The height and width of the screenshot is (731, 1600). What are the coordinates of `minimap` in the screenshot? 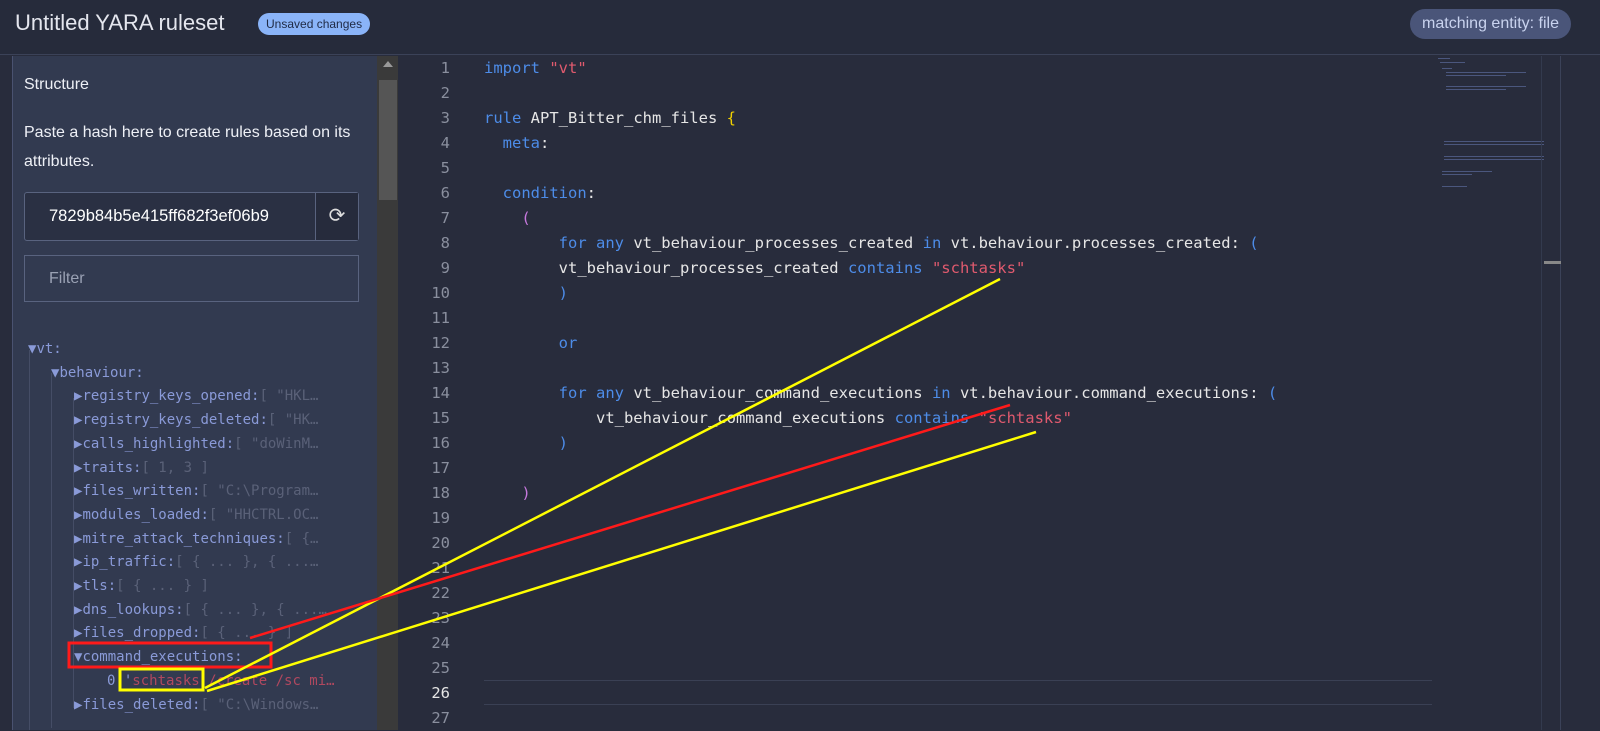 It's located at (1488, 126).